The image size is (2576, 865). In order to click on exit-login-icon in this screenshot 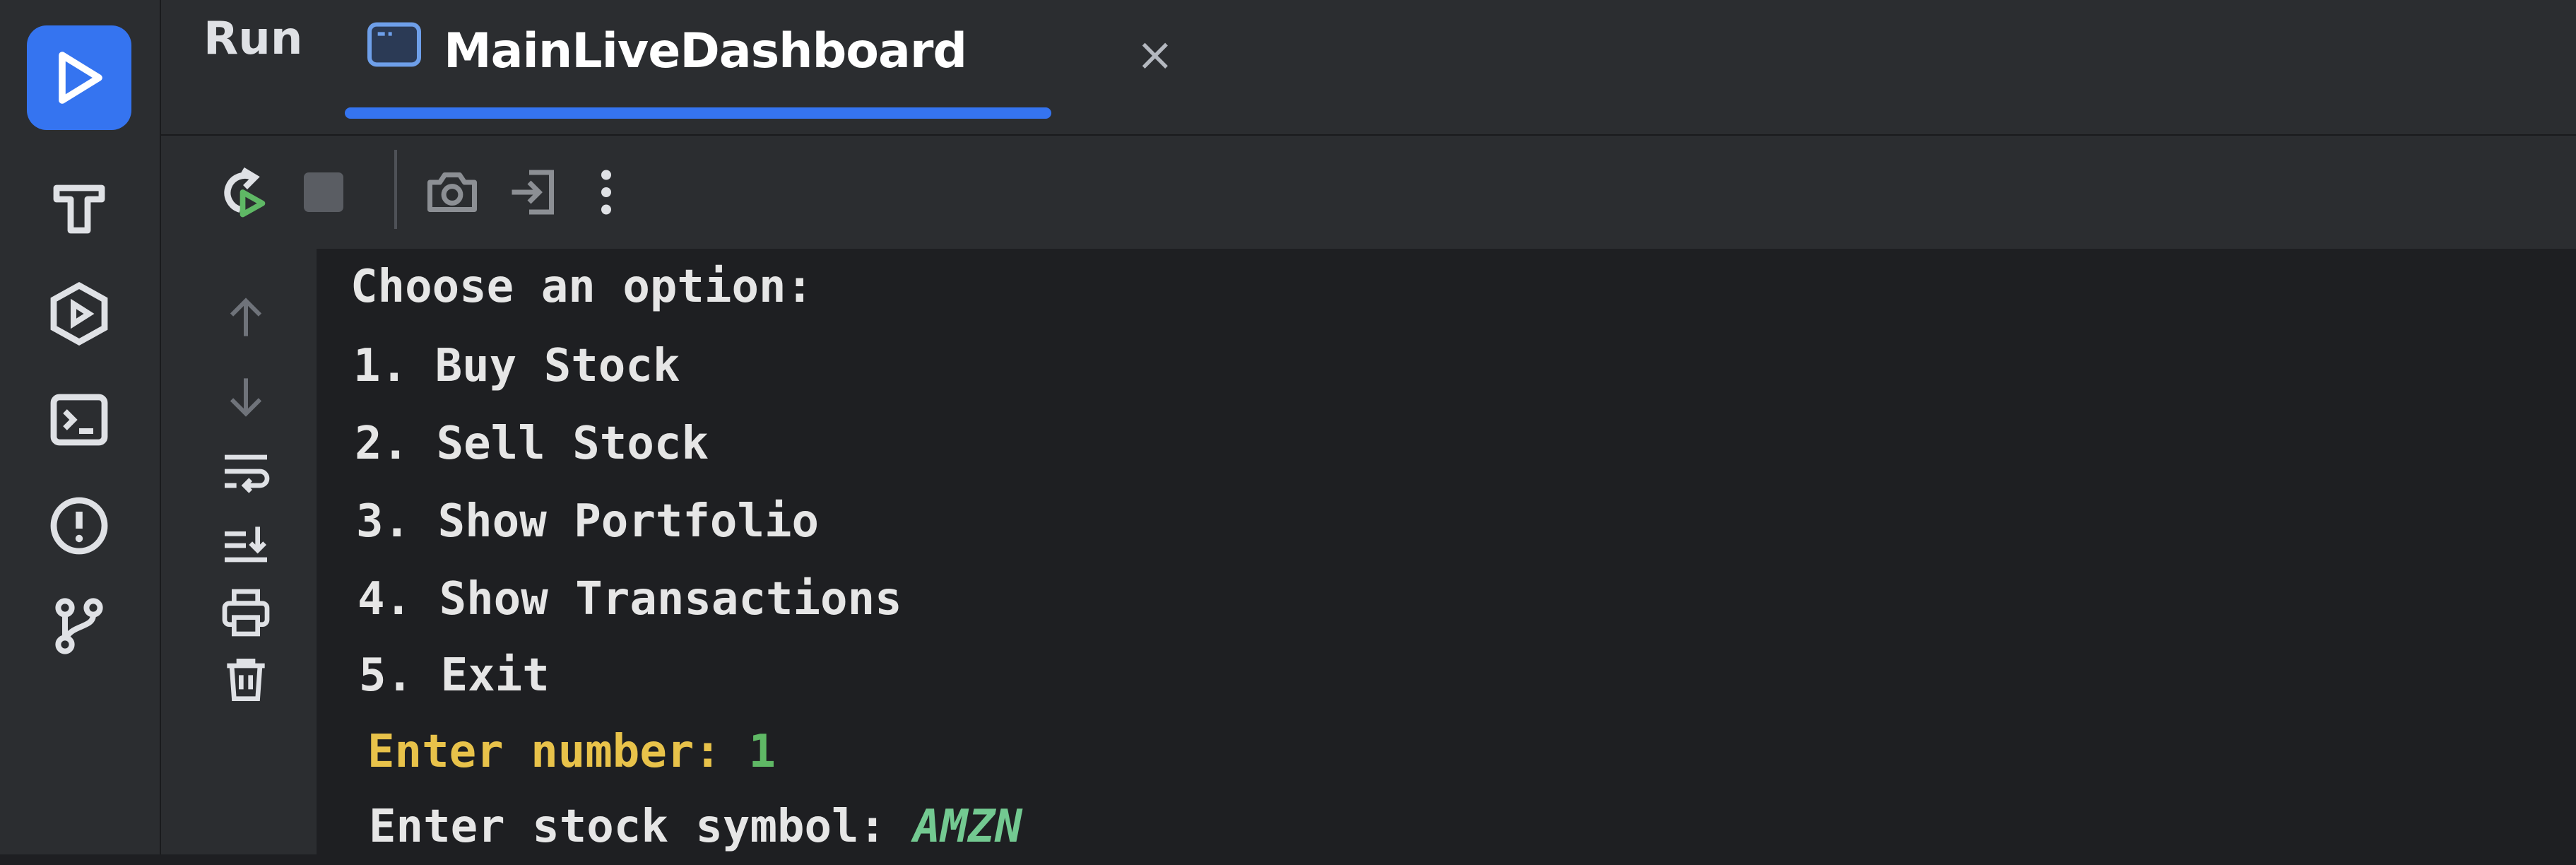, I will do `click(533, 193)`.